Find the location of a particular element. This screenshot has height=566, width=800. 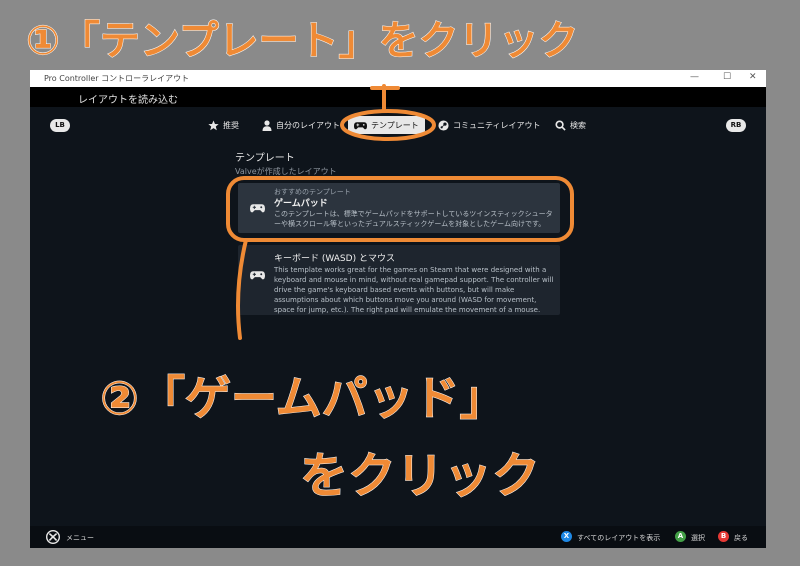

close-icon: ✕ is located at coordinates (753, 77).